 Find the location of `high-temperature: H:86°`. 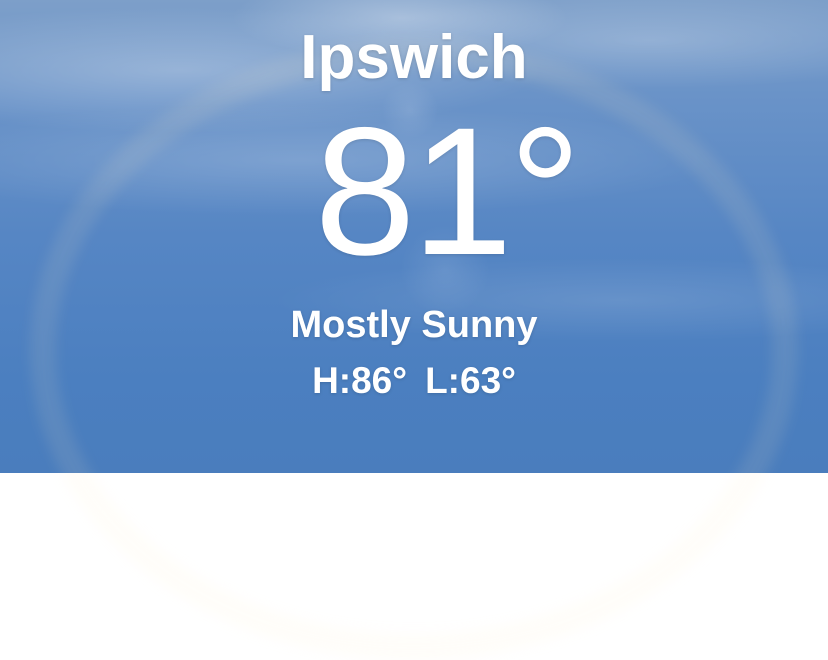

high-temperature: H:86° is located at coordinates (360, 380).